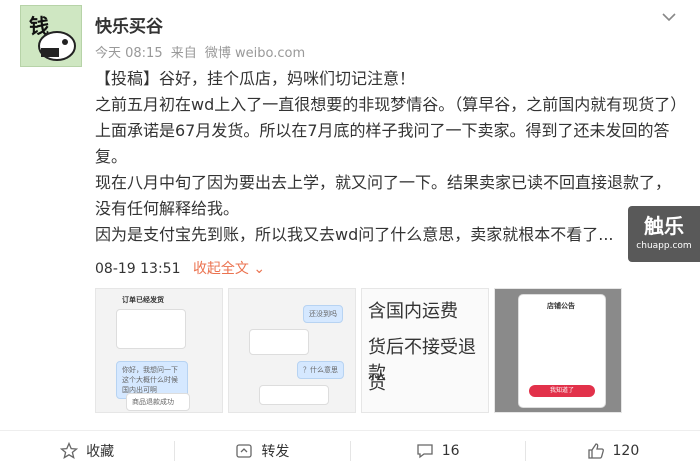  I want to click on thumb2-reply, so click(279, 342).